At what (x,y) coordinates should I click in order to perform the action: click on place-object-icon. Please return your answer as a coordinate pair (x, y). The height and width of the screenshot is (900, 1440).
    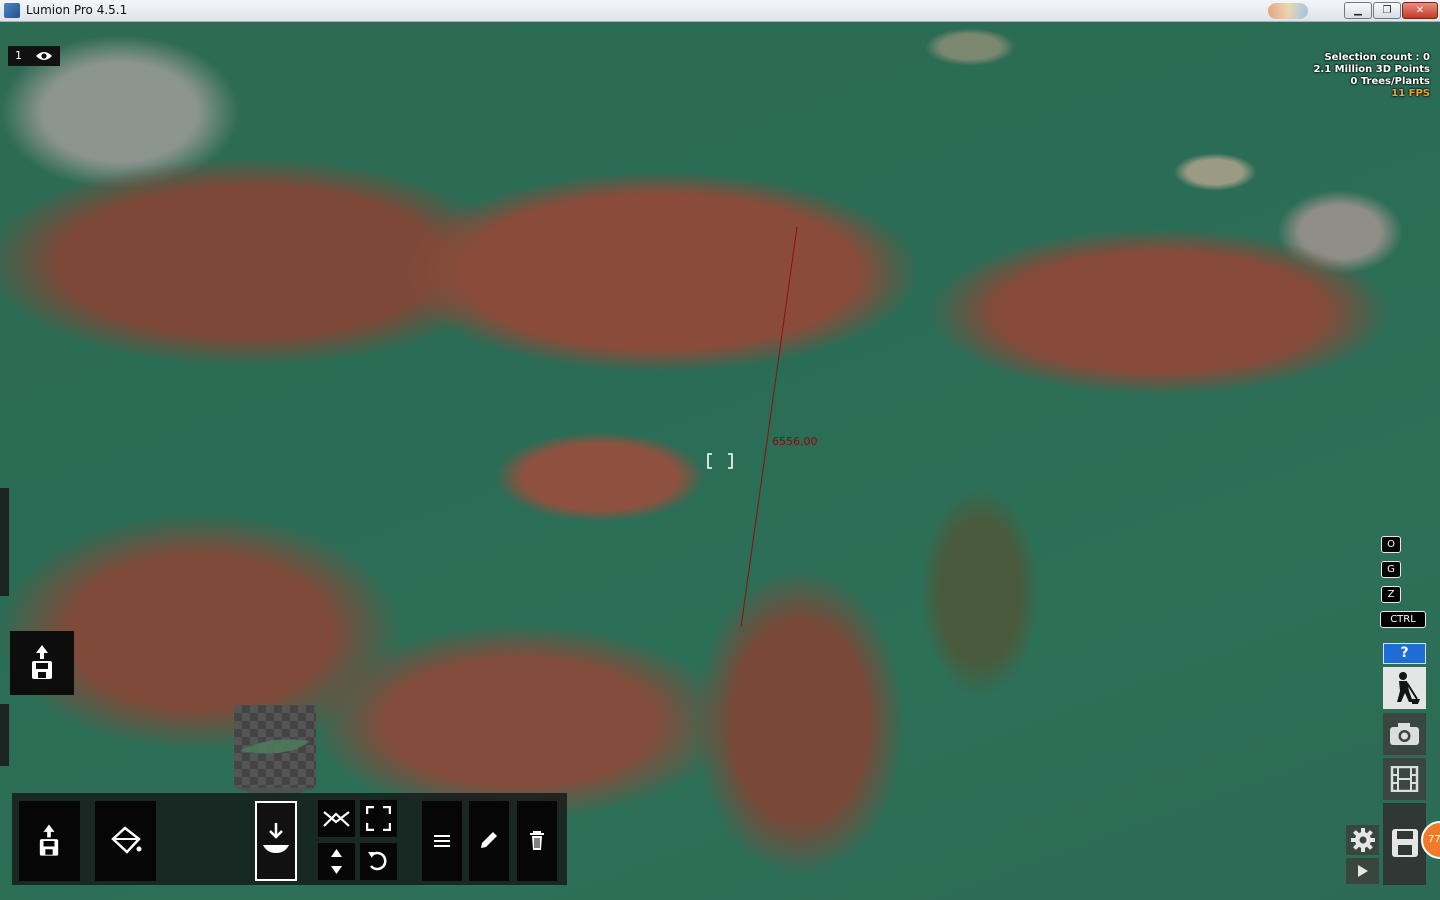
    Looking at the image, I should click on (276, 838).